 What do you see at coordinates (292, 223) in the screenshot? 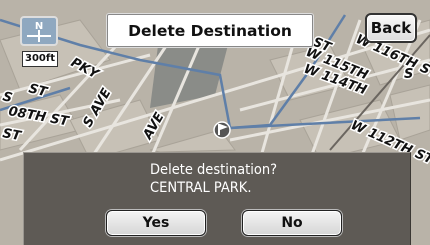
I see `no-button: No` at bounding box center [292, 223].